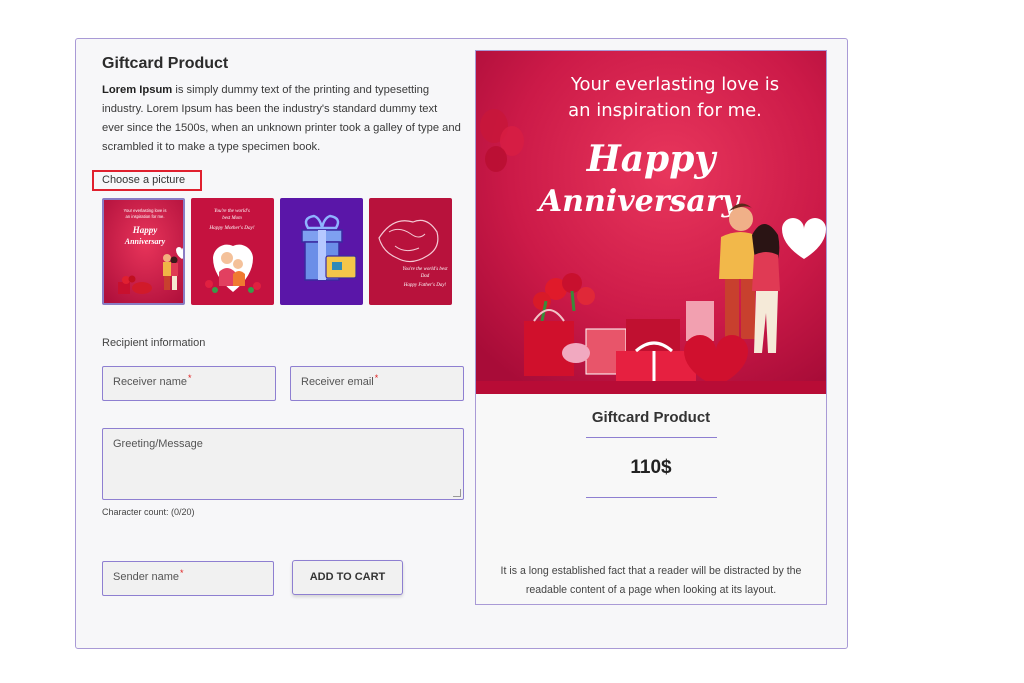 Image resolution: width=1024 pixels, height=683 pixels. Describe the element at coordinates (189, 383) in the screenshot. I see `receiver-name-field: Receiver name*` at that location.